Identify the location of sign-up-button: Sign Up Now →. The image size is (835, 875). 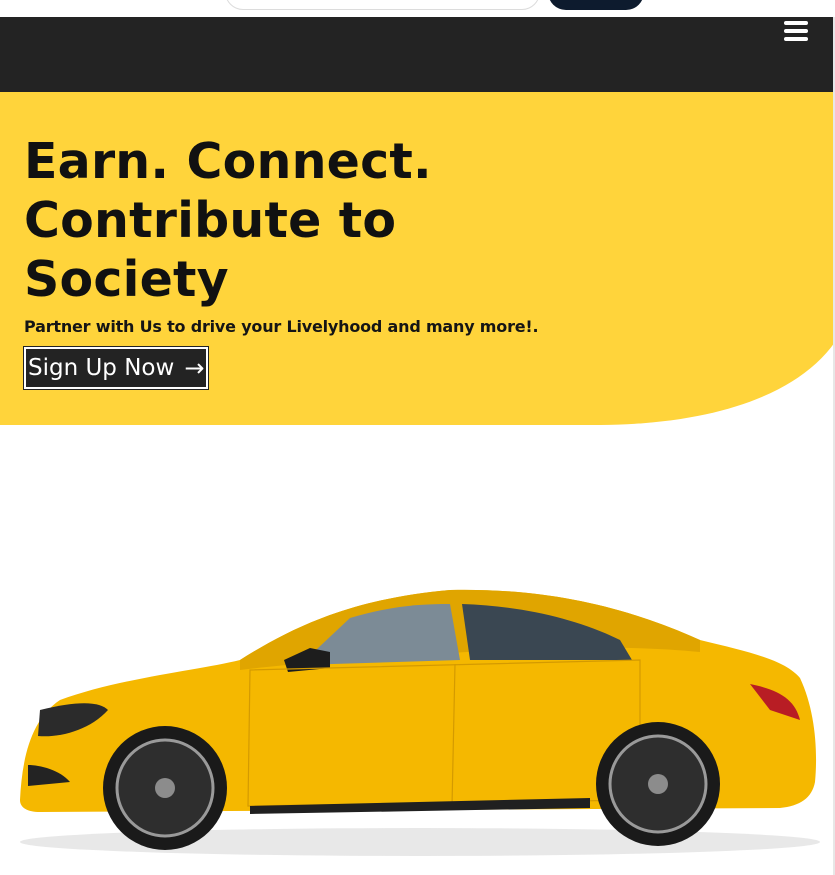
(116, 368).